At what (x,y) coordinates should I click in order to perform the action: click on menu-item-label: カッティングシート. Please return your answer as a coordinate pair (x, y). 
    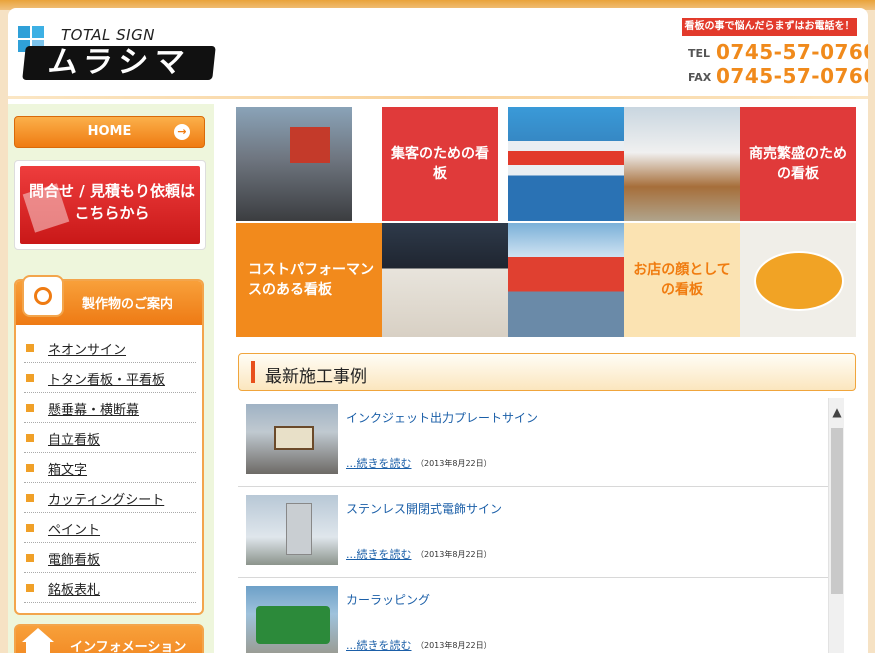
    Looking at the image, I should click on (106, 498).